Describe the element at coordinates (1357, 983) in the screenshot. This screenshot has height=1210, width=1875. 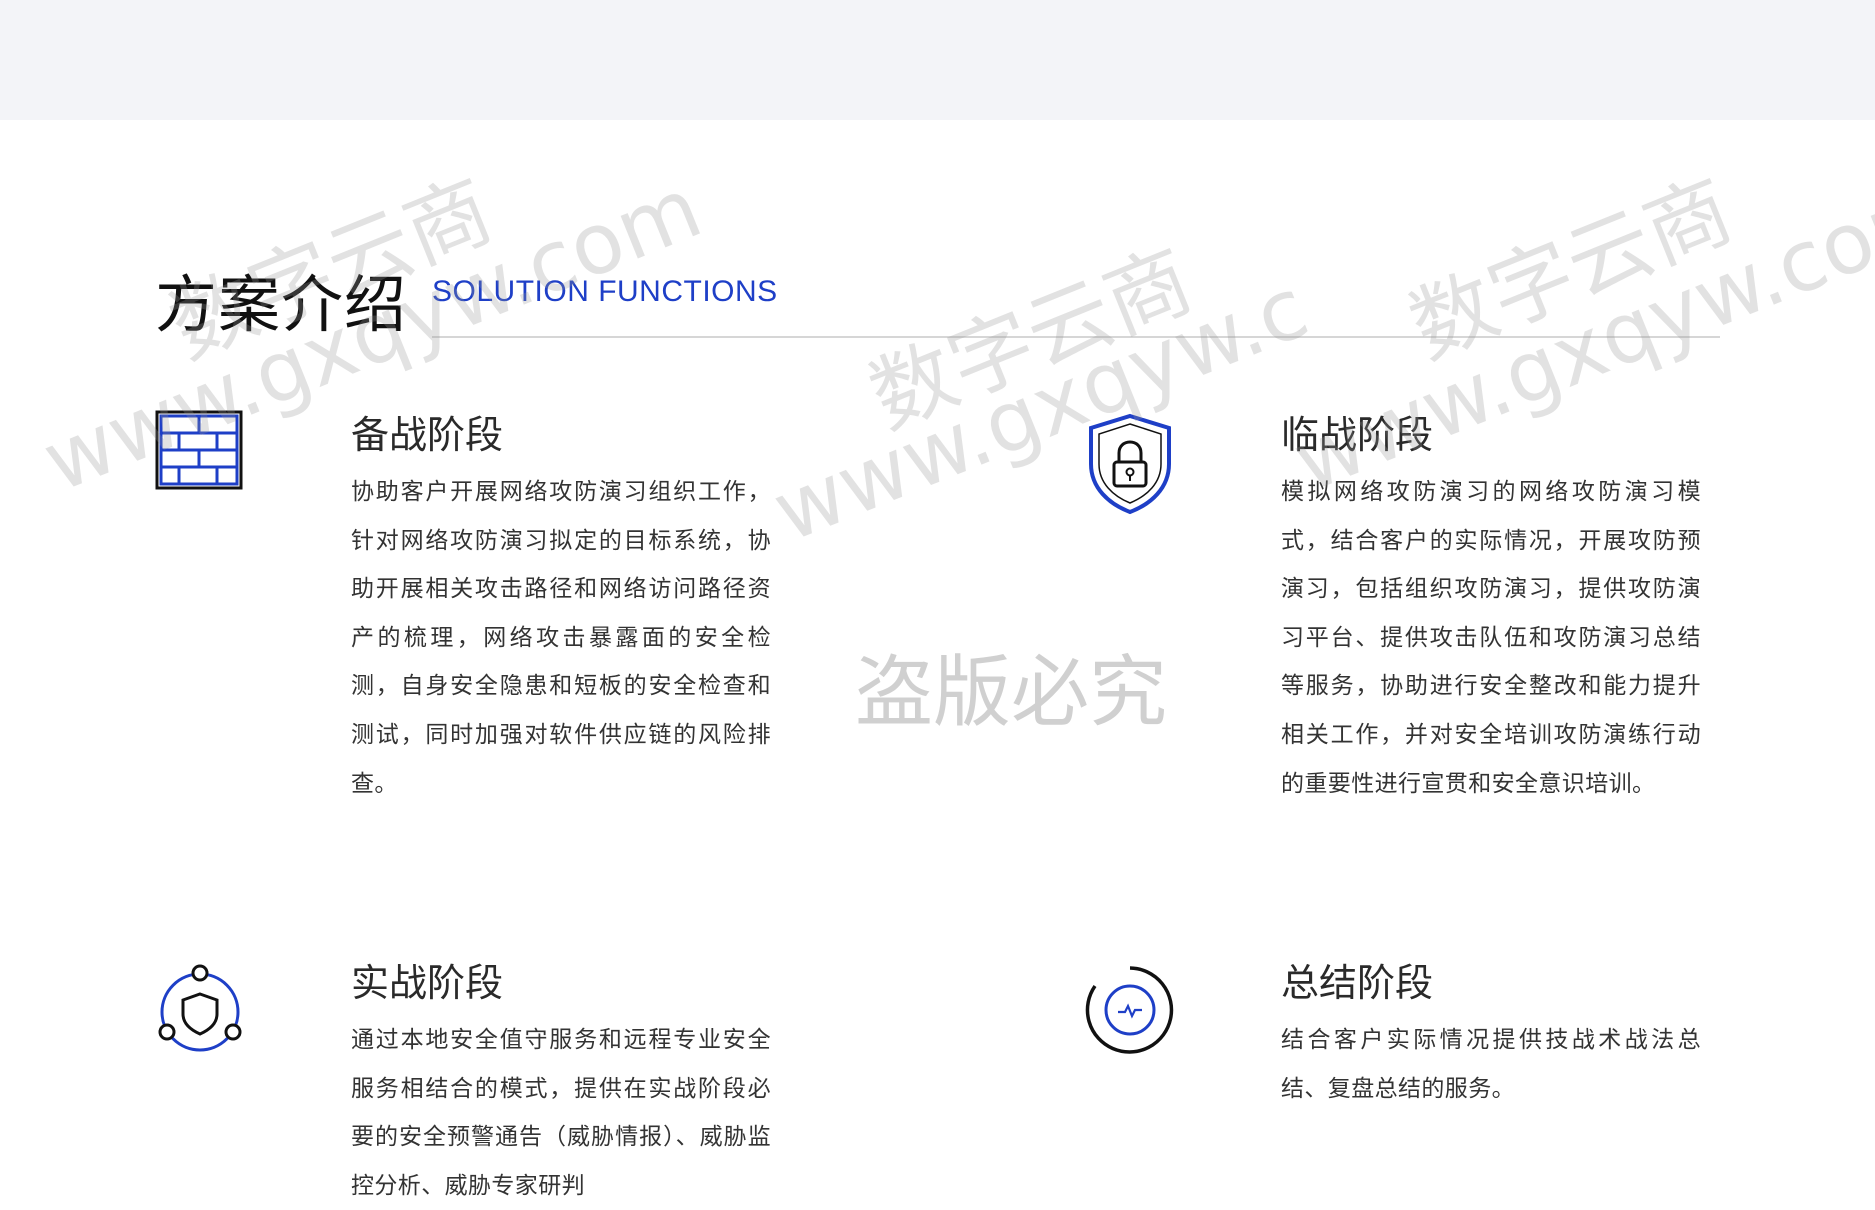
I see `stage-title: 总结阶段` at that location.